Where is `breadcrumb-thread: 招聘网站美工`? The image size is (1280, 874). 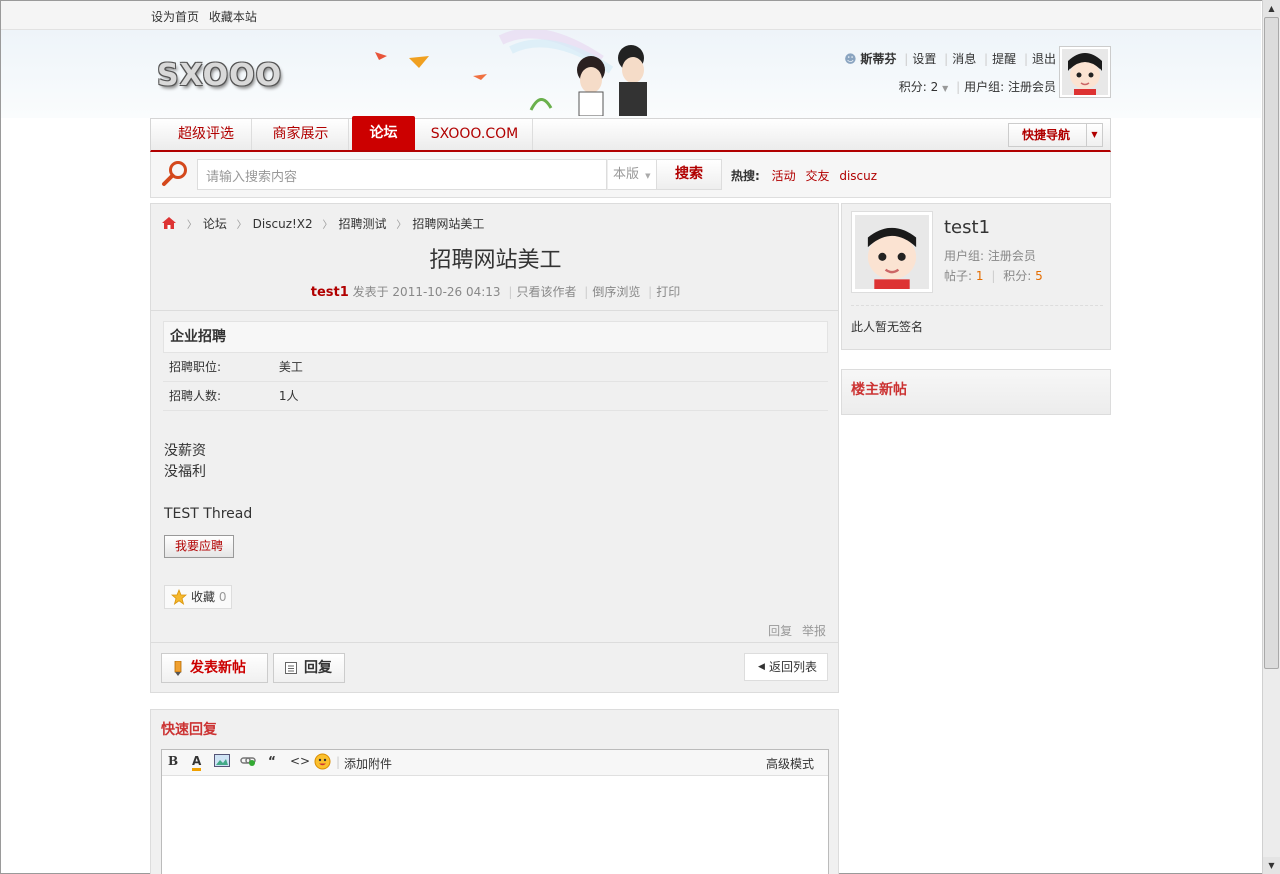 breadcrumb-thread: 招聘网站美工 is located at coordinates (448, 224).